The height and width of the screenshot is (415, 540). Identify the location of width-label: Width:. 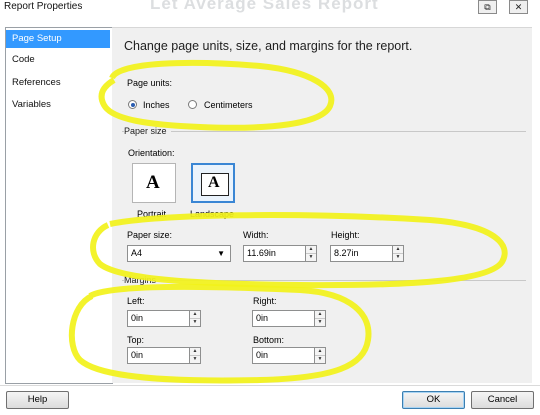
(256, 235).